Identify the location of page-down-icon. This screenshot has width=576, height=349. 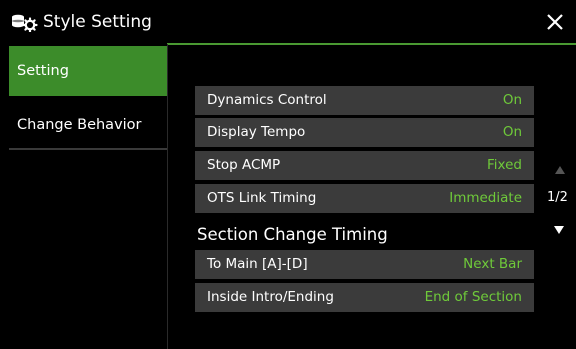
(559, 230).